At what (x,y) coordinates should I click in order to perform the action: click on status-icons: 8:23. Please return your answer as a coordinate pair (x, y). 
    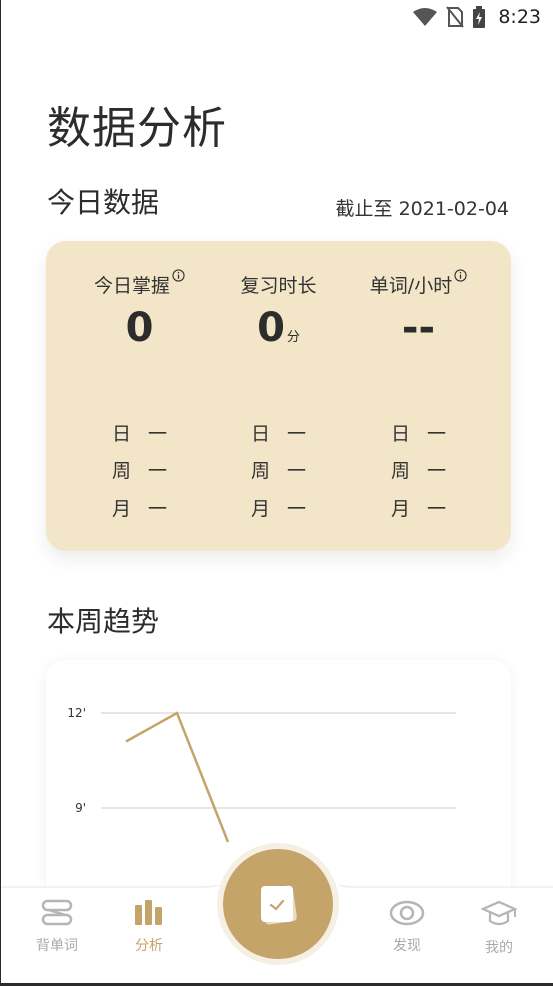
    Looking at the image, I should click on (476, 17).